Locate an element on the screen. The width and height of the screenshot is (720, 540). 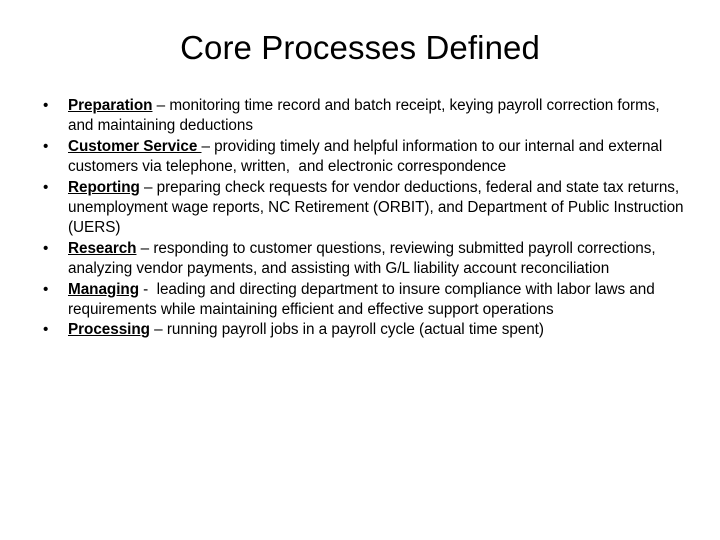
process-term: Managing is located at coordinates (103, 289).